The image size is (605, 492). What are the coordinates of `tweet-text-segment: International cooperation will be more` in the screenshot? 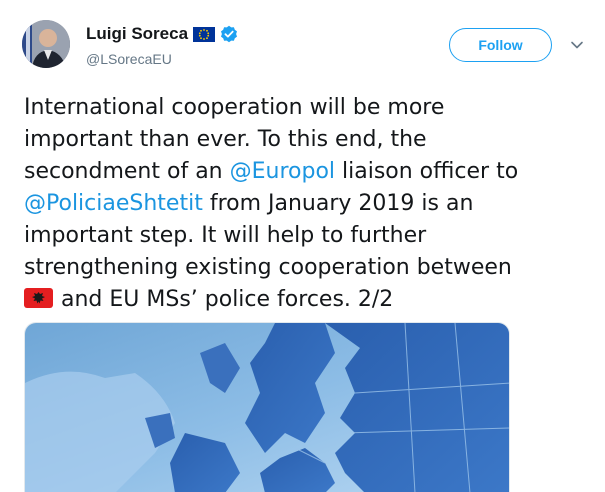 It's located at (234, 107).